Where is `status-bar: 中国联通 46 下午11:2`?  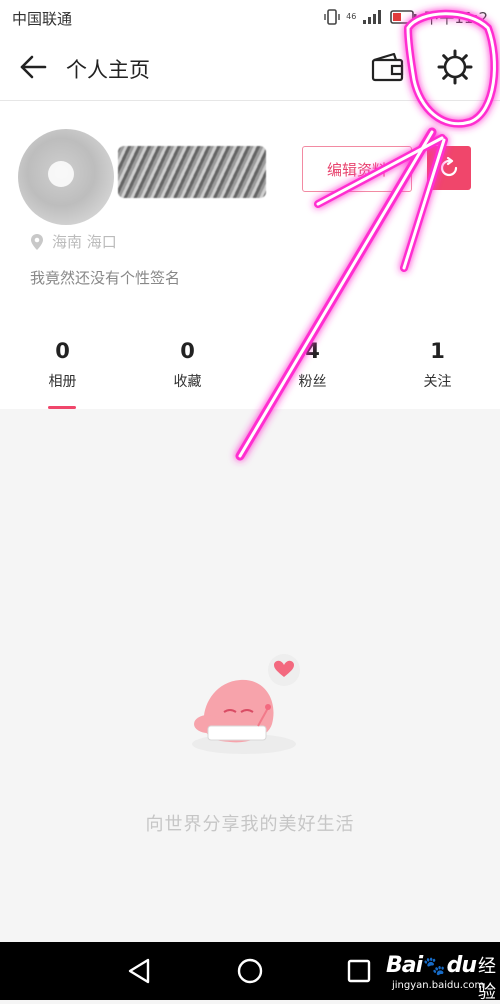 status-bar: 中国联通 46 下午11:2 is located at coordinates (250, 17).